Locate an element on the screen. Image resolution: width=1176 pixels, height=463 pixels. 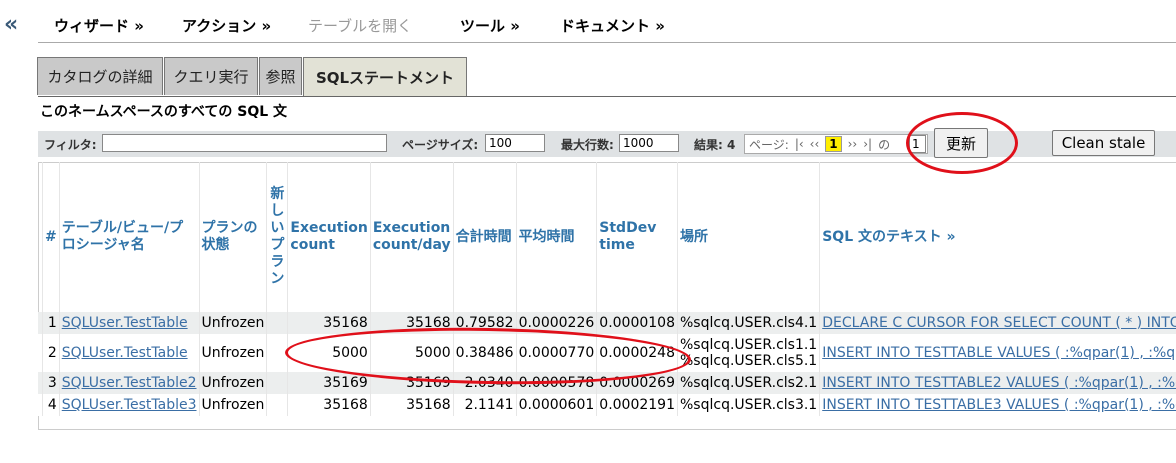
row-total-time: 2.1141 is located at coordinates (485, 405).